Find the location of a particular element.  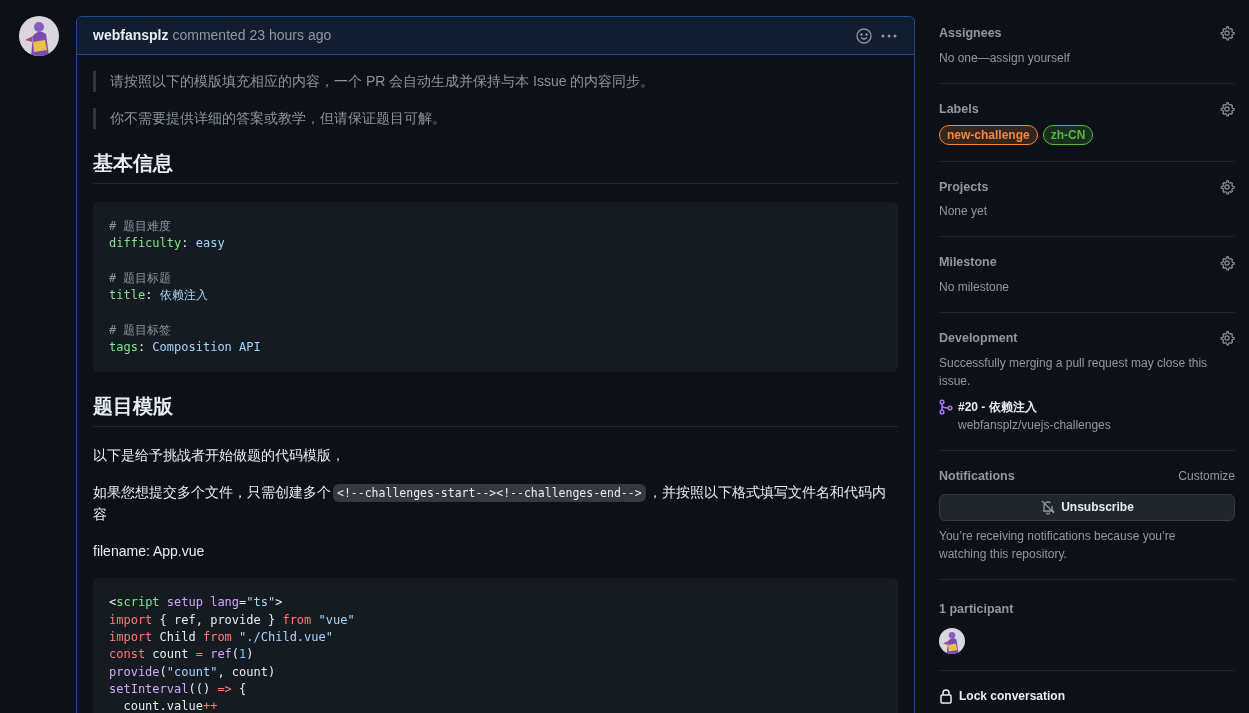

code-line: provide("count", count) is located at coordinates (192, 672).